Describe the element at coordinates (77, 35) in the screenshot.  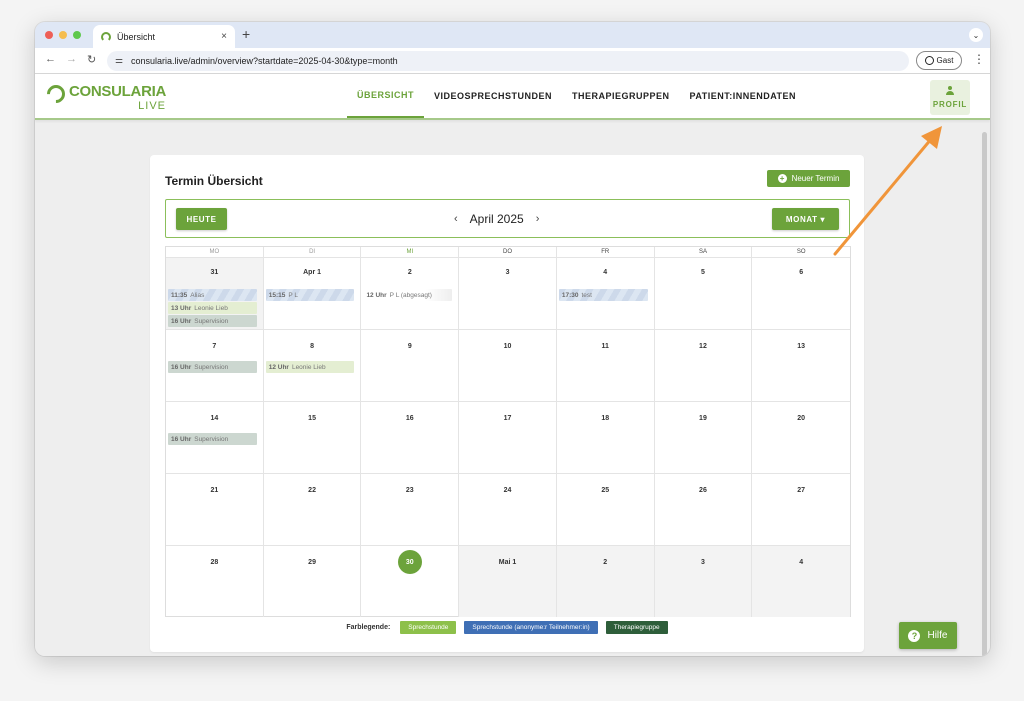
I see `maximize-window-button` at that location.